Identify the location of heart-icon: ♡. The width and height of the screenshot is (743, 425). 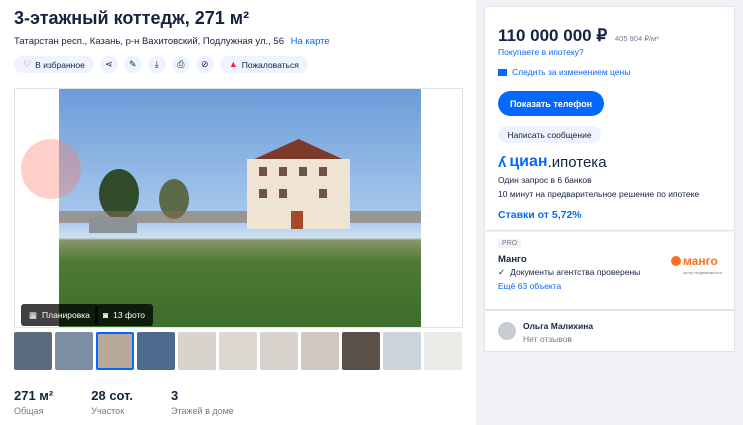
(27, 64).